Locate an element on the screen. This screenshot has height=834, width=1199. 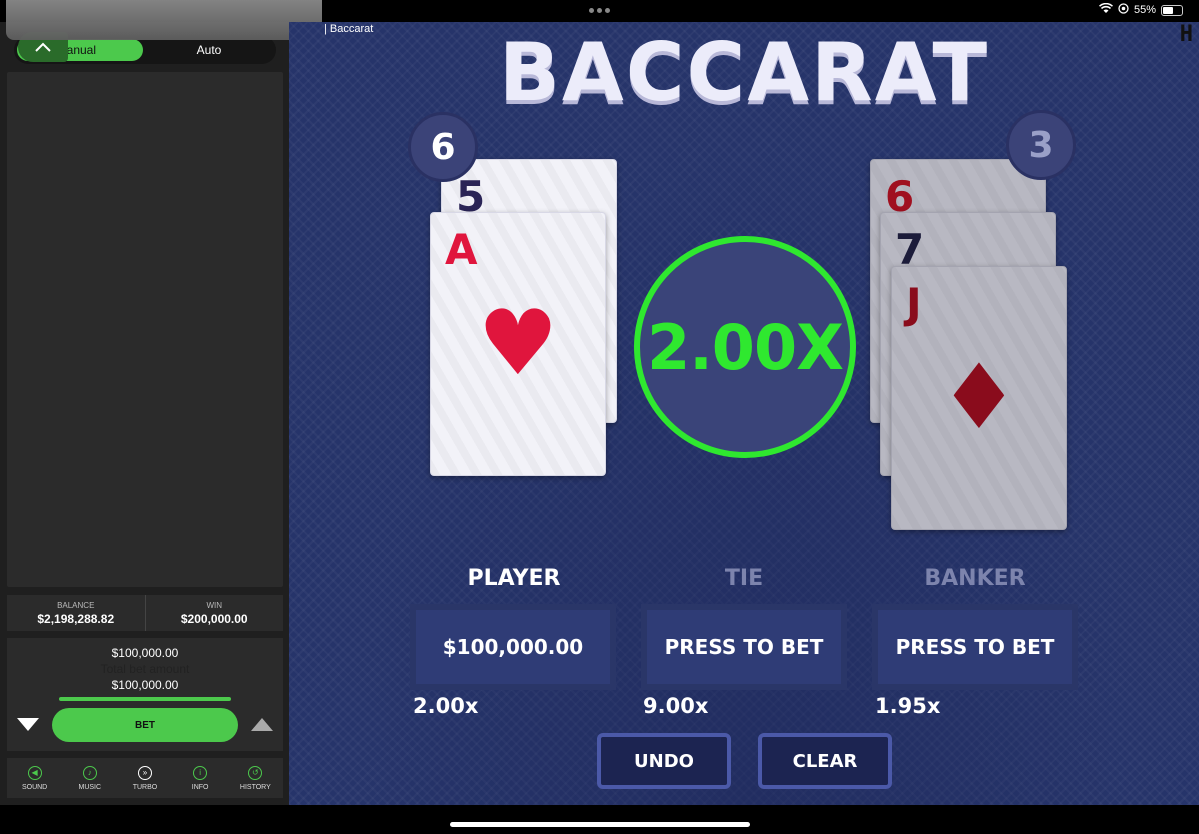
history-button: ↺ HISTORY is located at coordinates (255, 778).